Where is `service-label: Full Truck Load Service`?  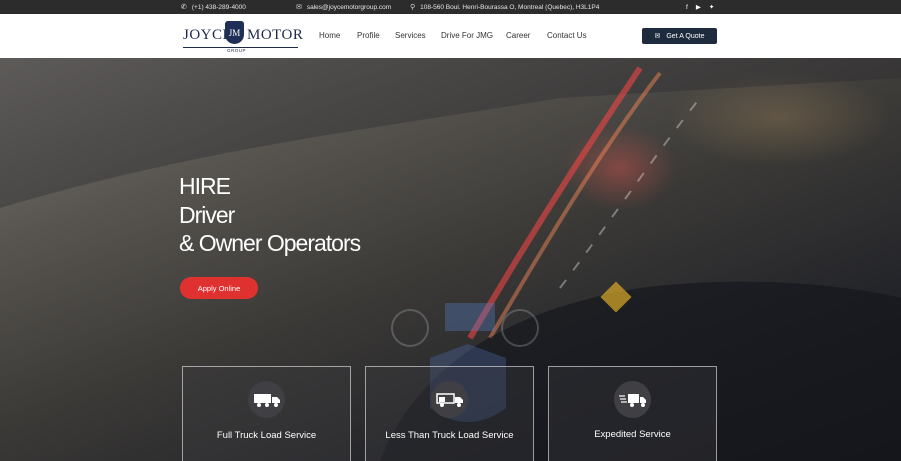
service-label: Full Truck Load Service is located at coordinates (266, 435).